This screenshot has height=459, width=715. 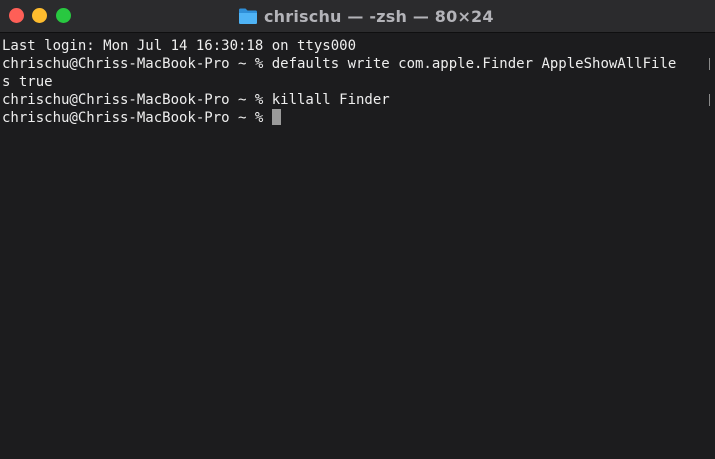 What do you see at coordinates (39, 15) in the screenshot?
I see `minimize-button` at bounding box center [39, 15].